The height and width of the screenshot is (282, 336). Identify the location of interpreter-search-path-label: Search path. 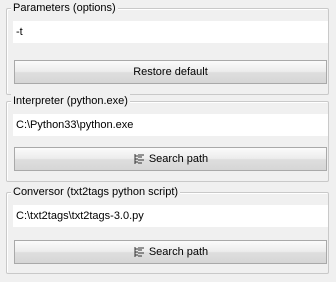
(178, 159).